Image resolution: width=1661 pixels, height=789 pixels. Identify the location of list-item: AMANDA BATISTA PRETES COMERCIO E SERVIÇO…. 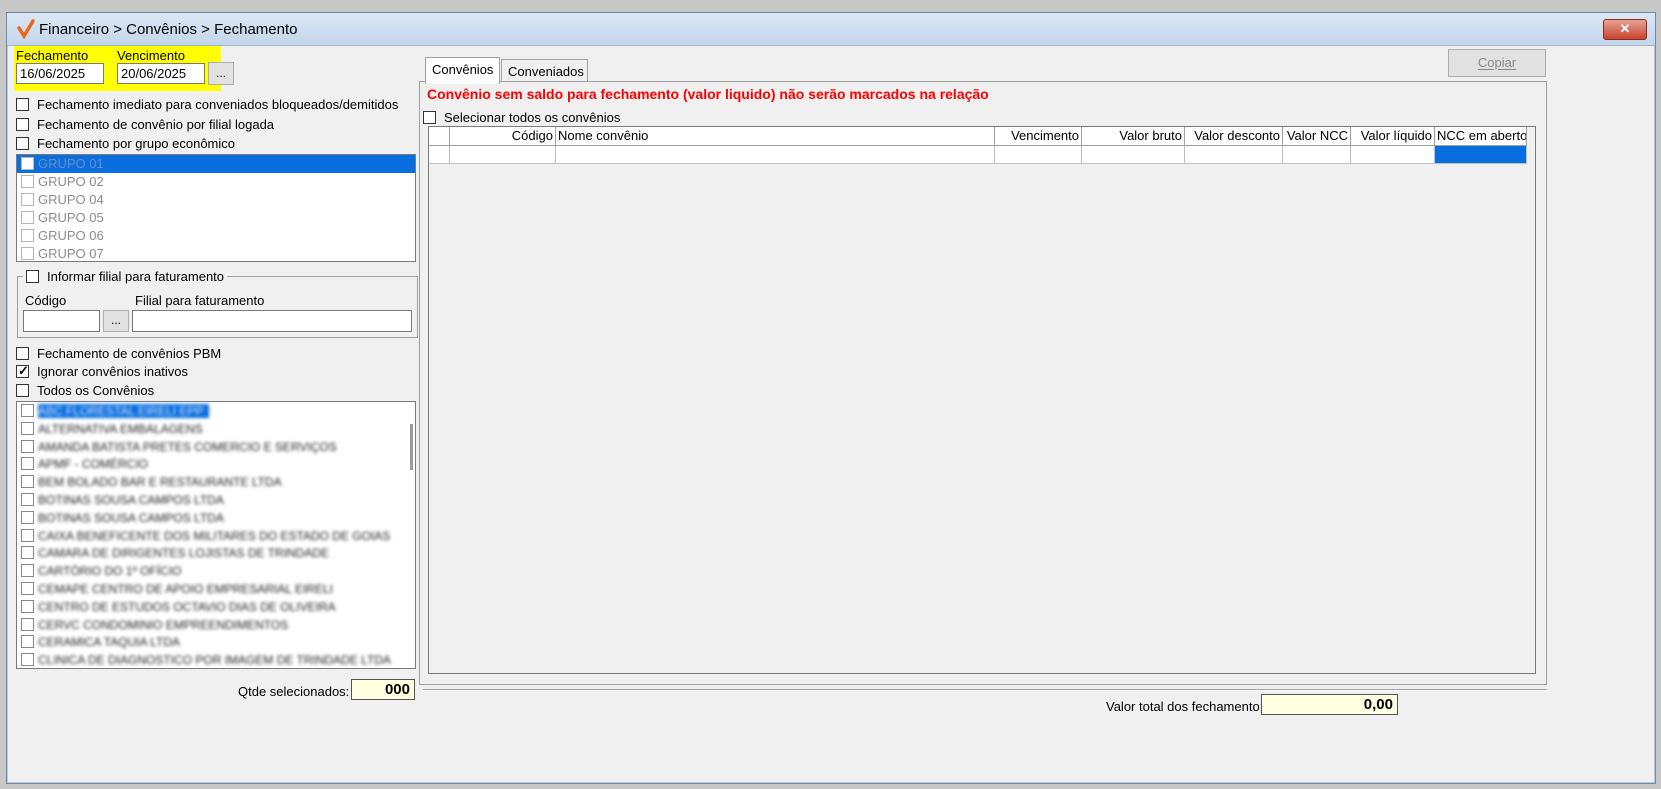
(216, 447).